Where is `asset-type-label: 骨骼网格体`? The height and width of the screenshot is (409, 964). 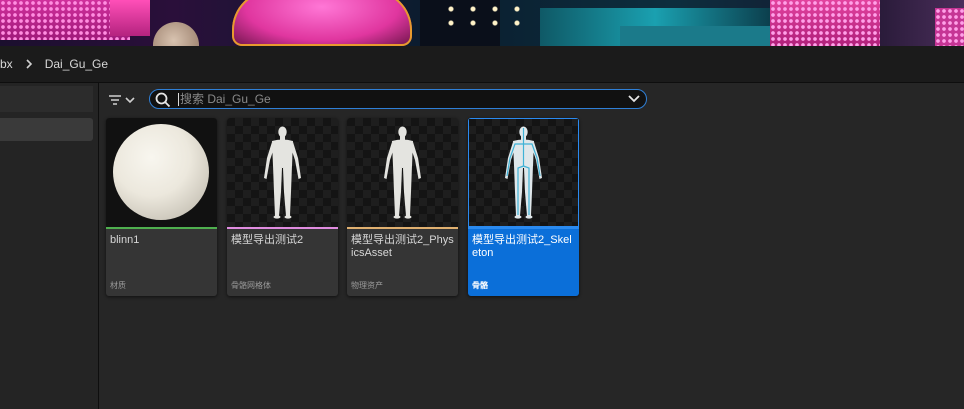 asset-type-label: 骨骼网格体 is located at coordinates (251, 285).